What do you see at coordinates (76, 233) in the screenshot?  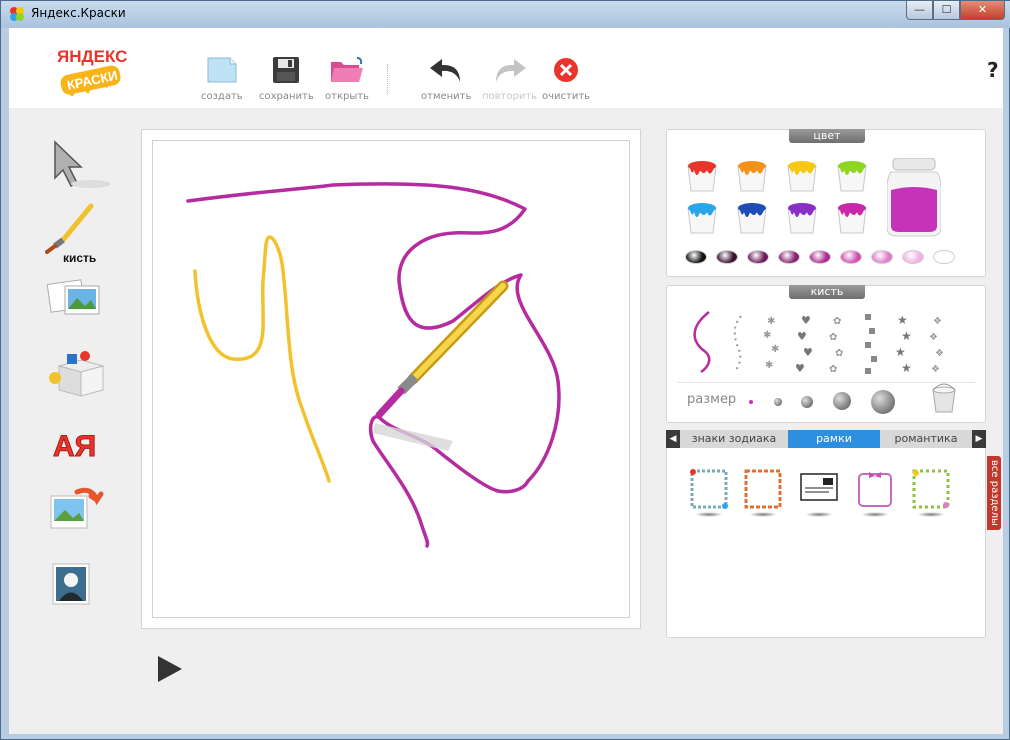 I see `brush-tool-icon: кисть` at bounding box center [76, 233].